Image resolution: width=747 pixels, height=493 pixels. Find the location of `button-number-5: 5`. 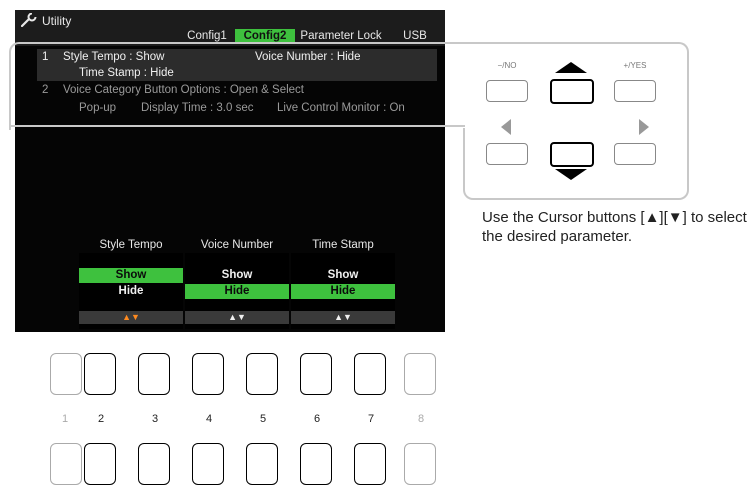

button-number-5: 5 is located at coordinates (263, 419).